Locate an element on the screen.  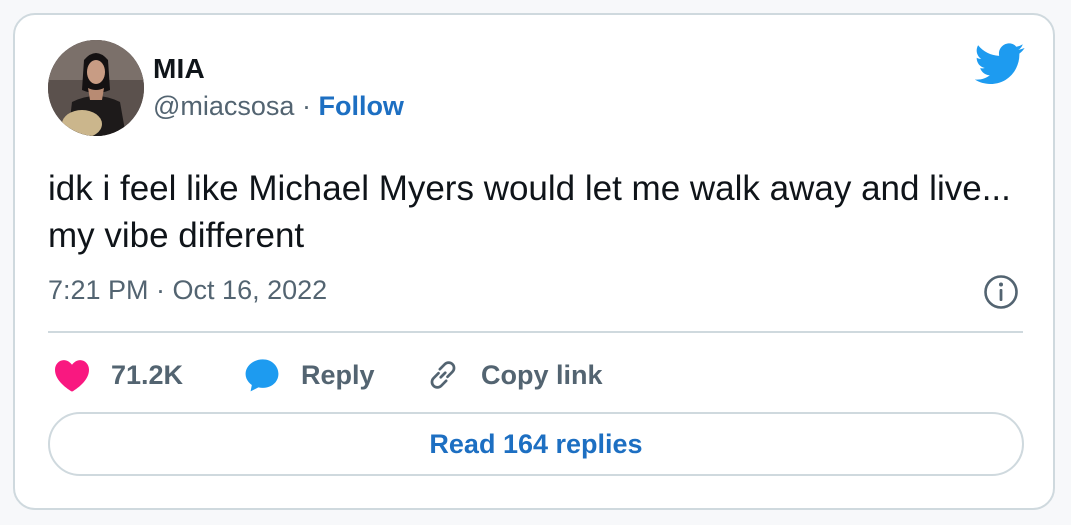
tweet-timestamp: 7:21 PM · Oct 16, 2022 is located at coordinates (187, 290).